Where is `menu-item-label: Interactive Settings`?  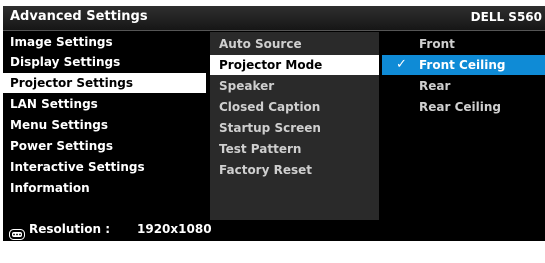 menu-item-label: Interactive Settings is located at coordinates (77, 167).